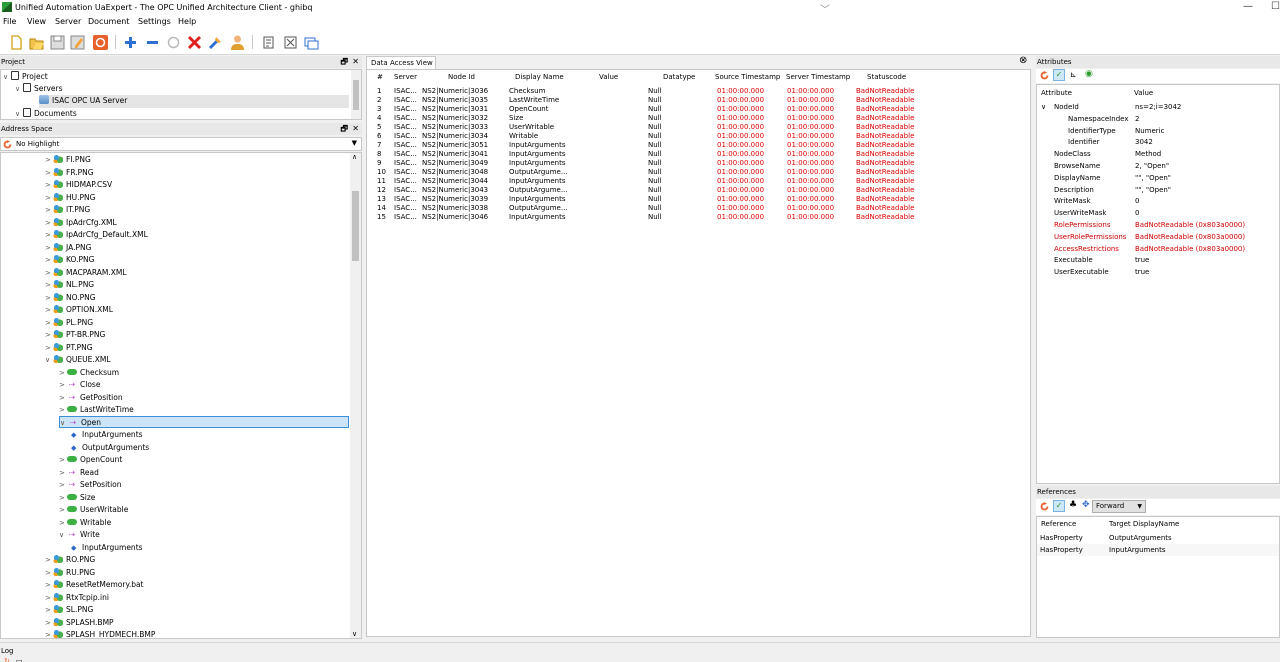 This screenshot has height=662, width=1280. I want to click on tree-item: > PL.PNG, so click(69, 323).